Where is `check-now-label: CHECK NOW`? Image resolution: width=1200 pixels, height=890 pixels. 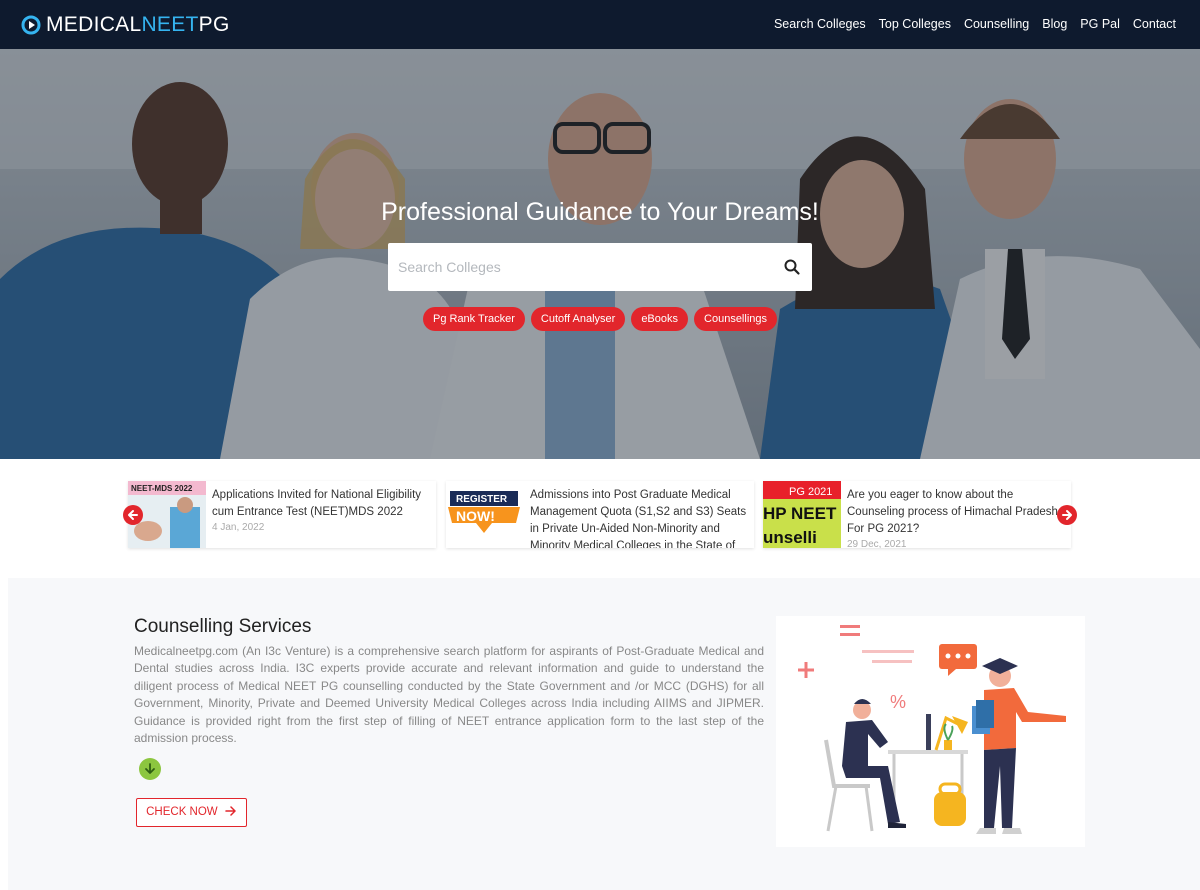
check-now-label: CHECK NOW is located at coordinates (182, 812).